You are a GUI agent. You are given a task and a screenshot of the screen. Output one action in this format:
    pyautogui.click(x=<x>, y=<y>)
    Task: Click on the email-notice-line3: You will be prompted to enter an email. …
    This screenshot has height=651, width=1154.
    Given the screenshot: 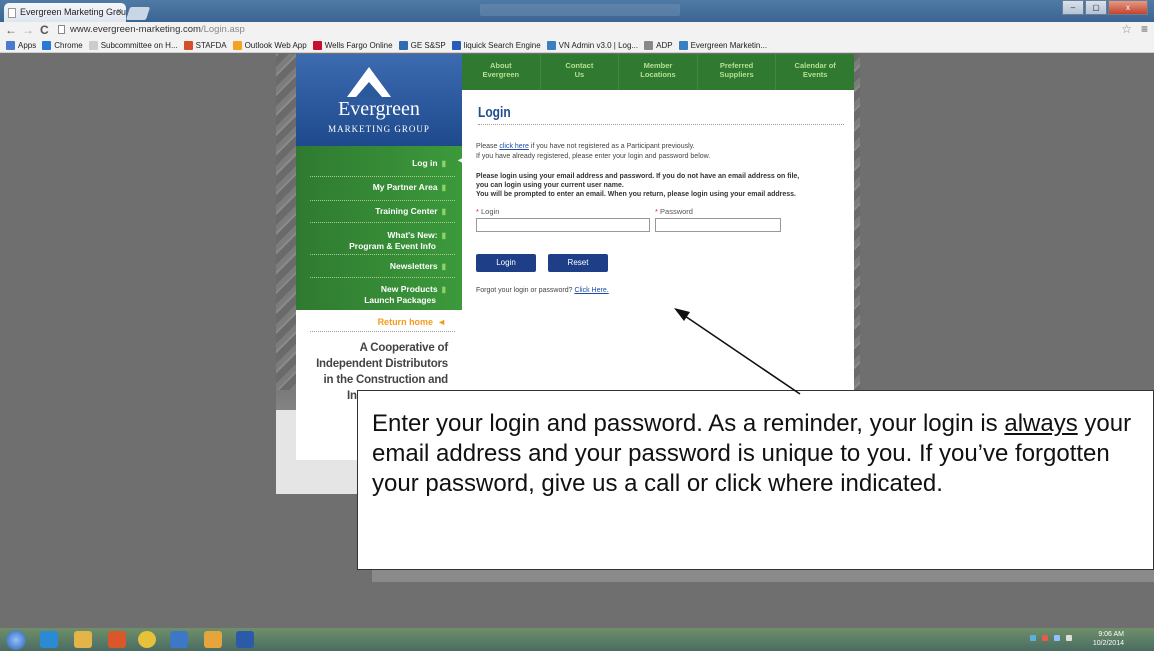 What is the action you would take?
    pyautogui.click(x=636, y=194)
    